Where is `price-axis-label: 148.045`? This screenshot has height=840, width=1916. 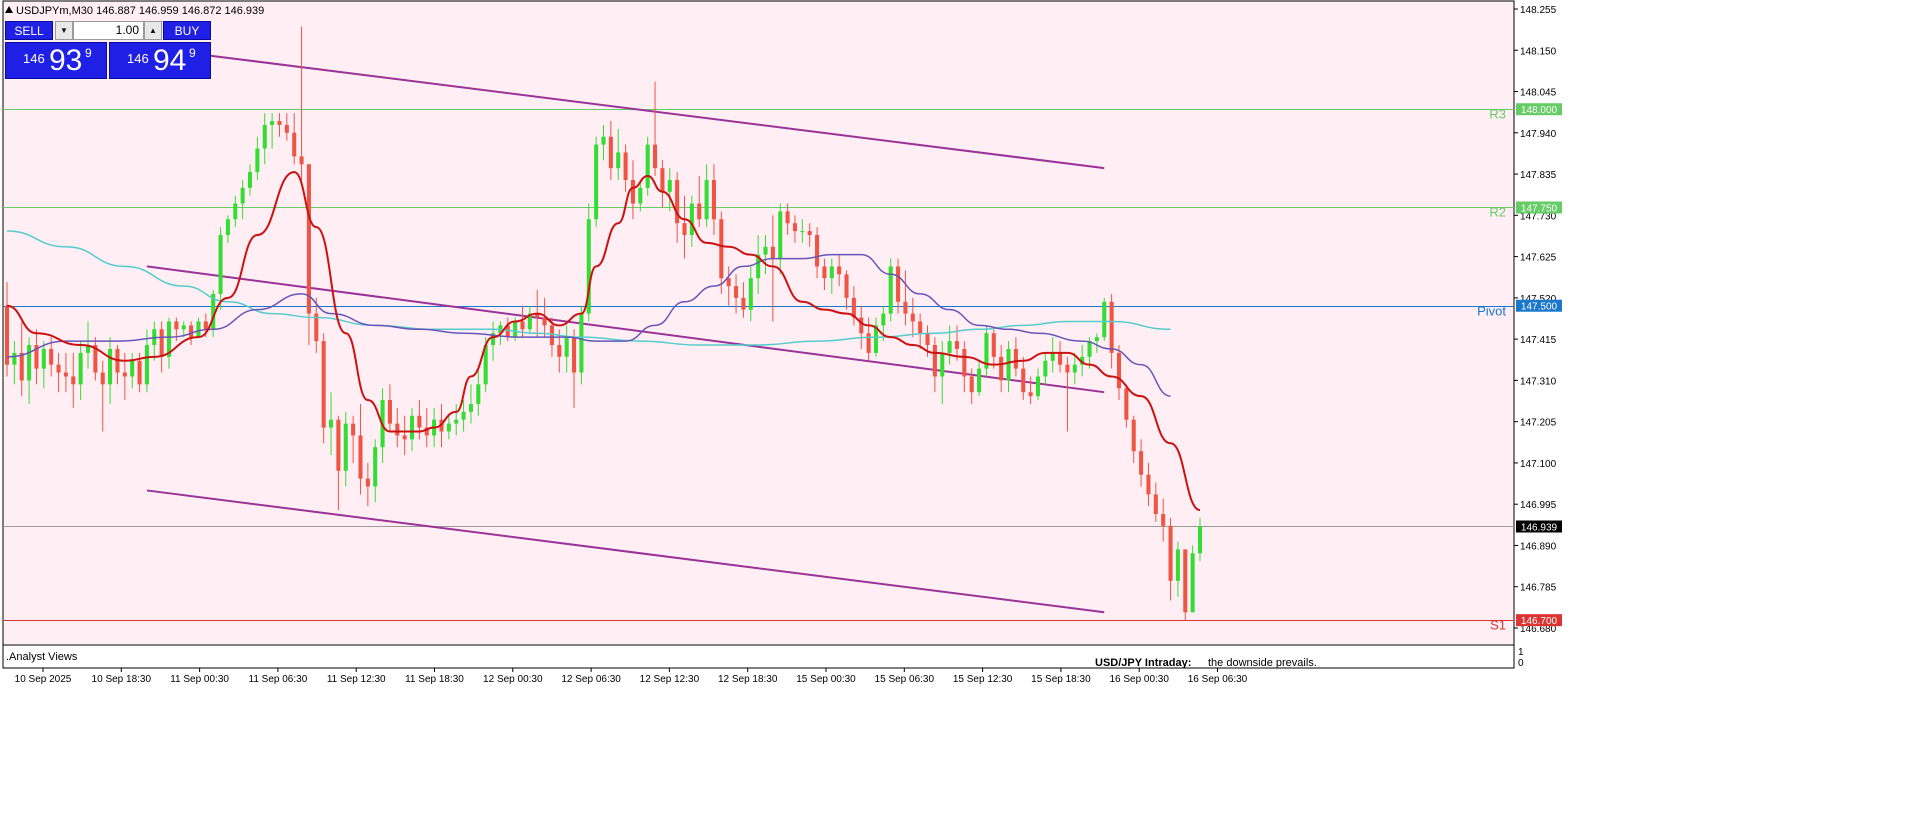
price-axis-label: 148.045 is located at coordinates (1538, 93).